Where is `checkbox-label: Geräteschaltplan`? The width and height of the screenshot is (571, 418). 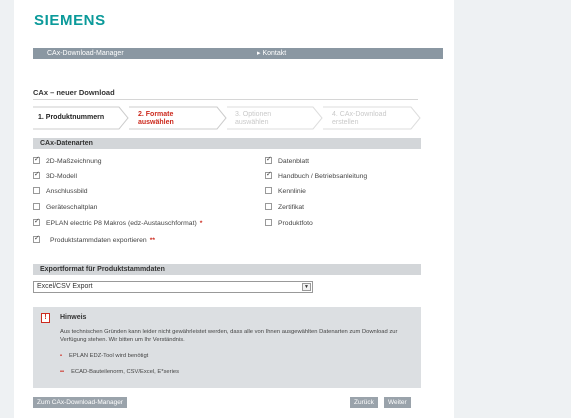 checkbox-label: Geräteschaltplan is located at coordinates (72, 207).